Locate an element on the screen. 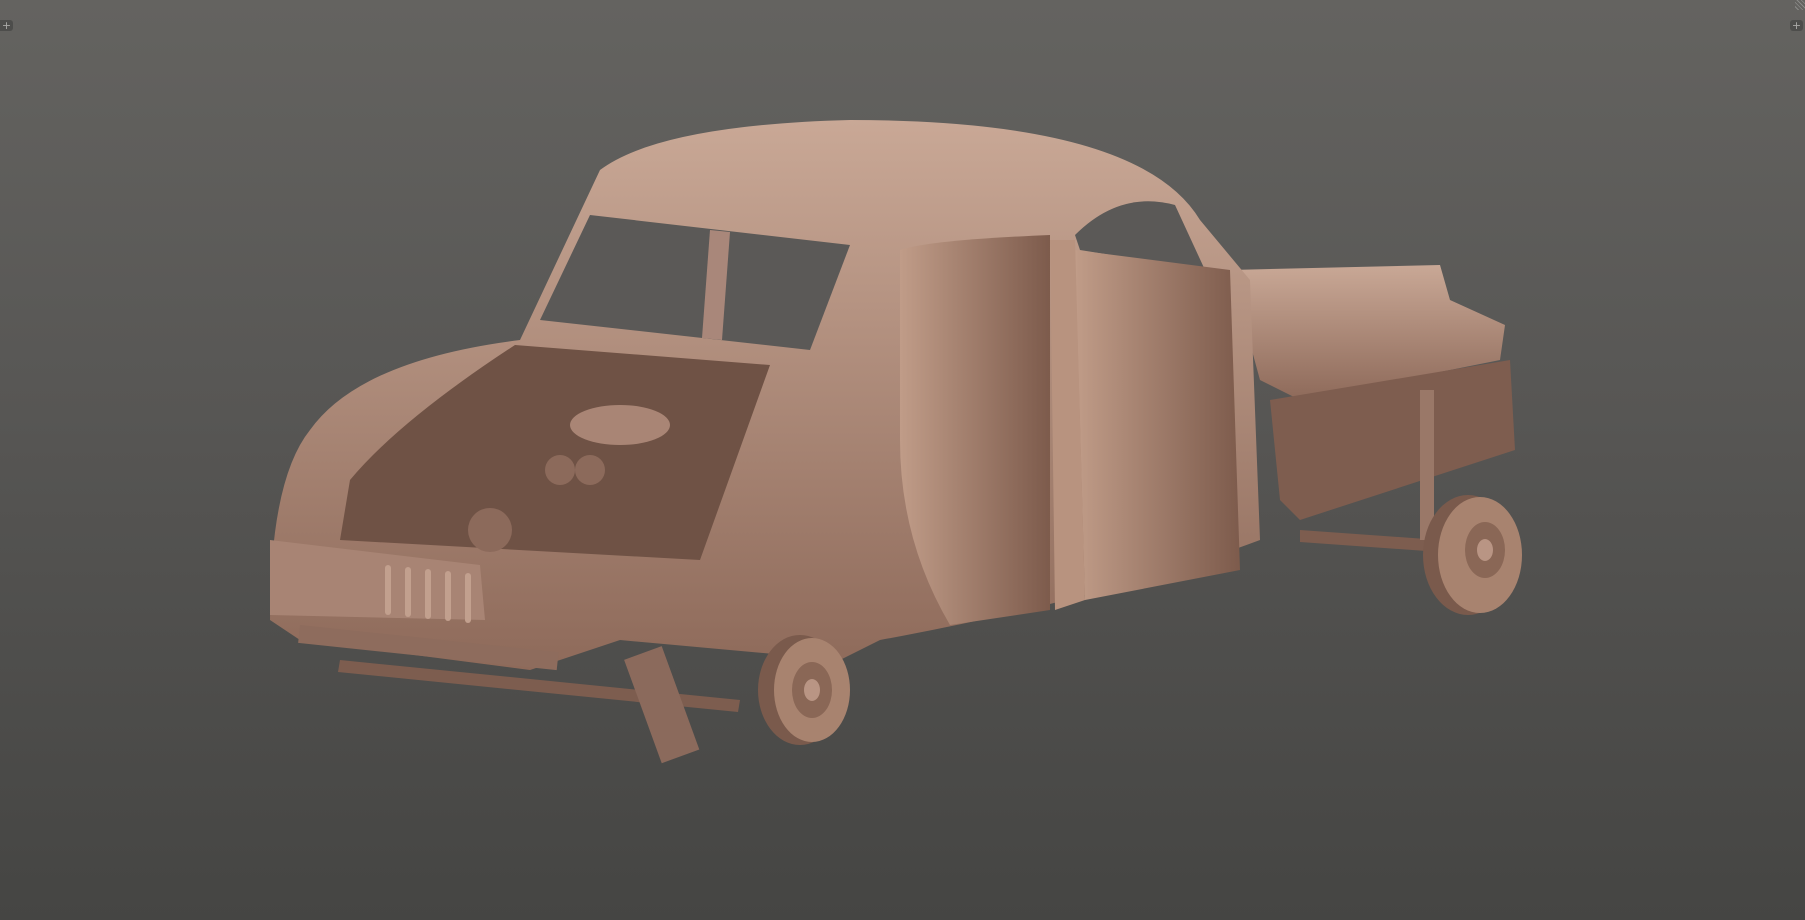  front-wheel is located at coordinates (804, 690).